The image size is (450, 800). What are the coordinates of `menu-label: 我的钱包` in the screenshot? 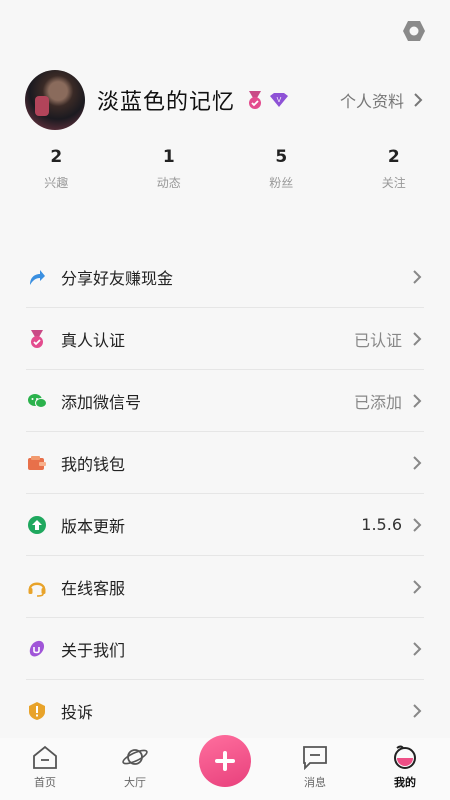 It's located at (93, 464).